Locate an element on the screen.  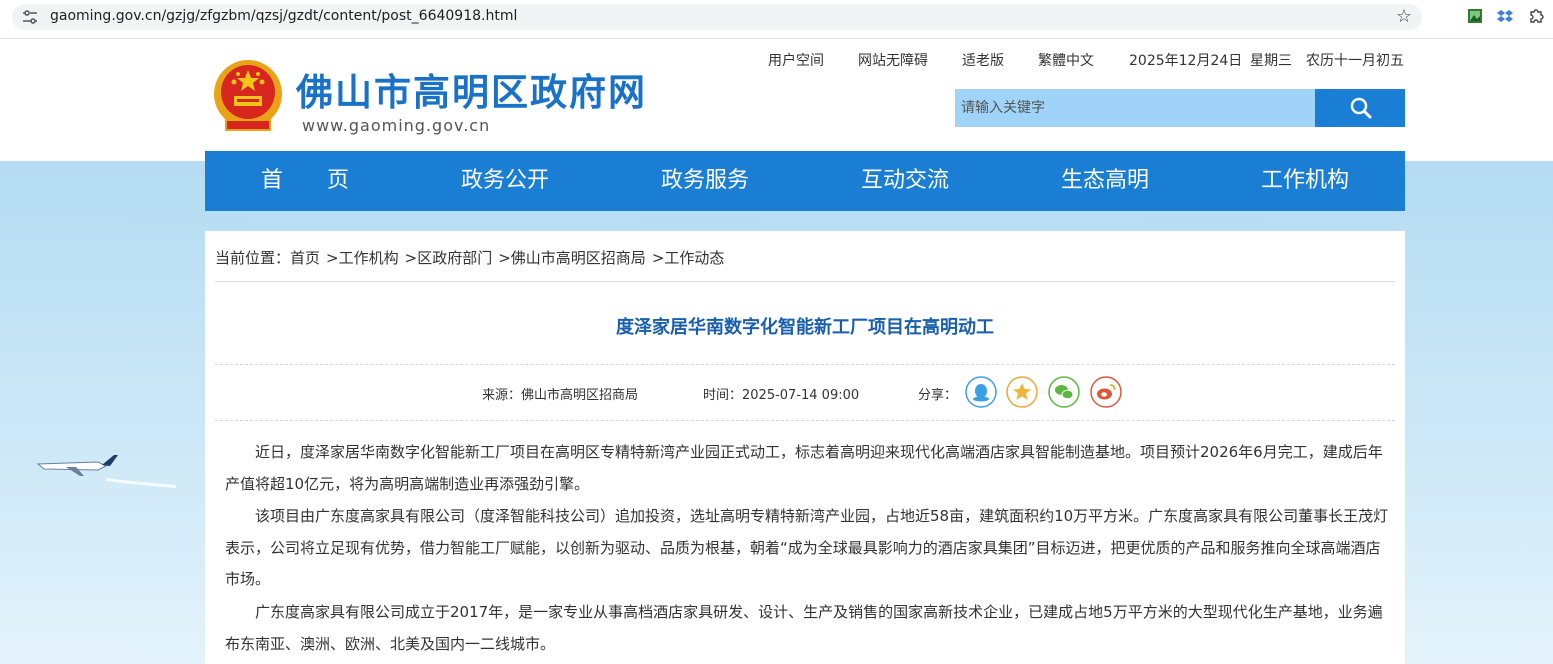
bookmark-star-icon: ☆ is located at coordinates (1404, 16).